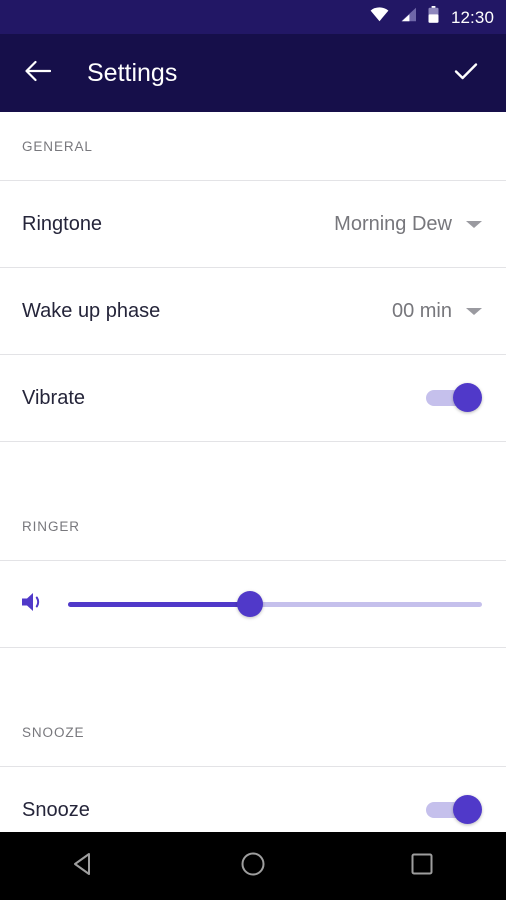  I want to click on status-bar-icons, so click(404, 17).